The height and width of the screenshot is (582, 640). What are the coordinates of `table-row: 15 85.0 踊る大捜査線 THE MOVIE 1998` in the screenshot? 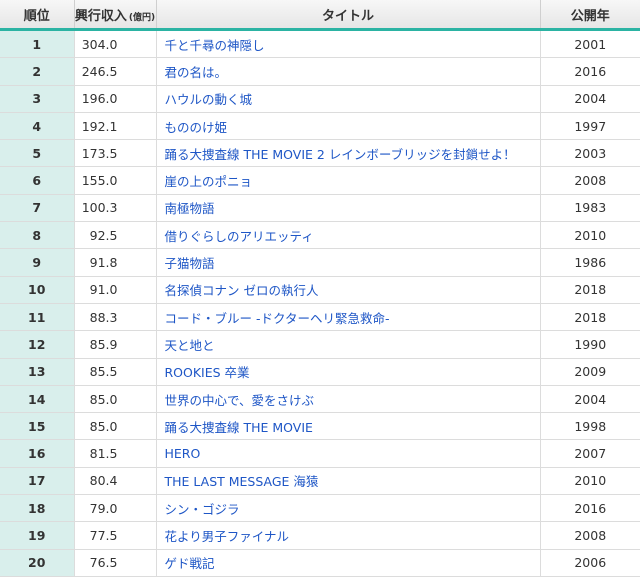 It's located at (320, 426).